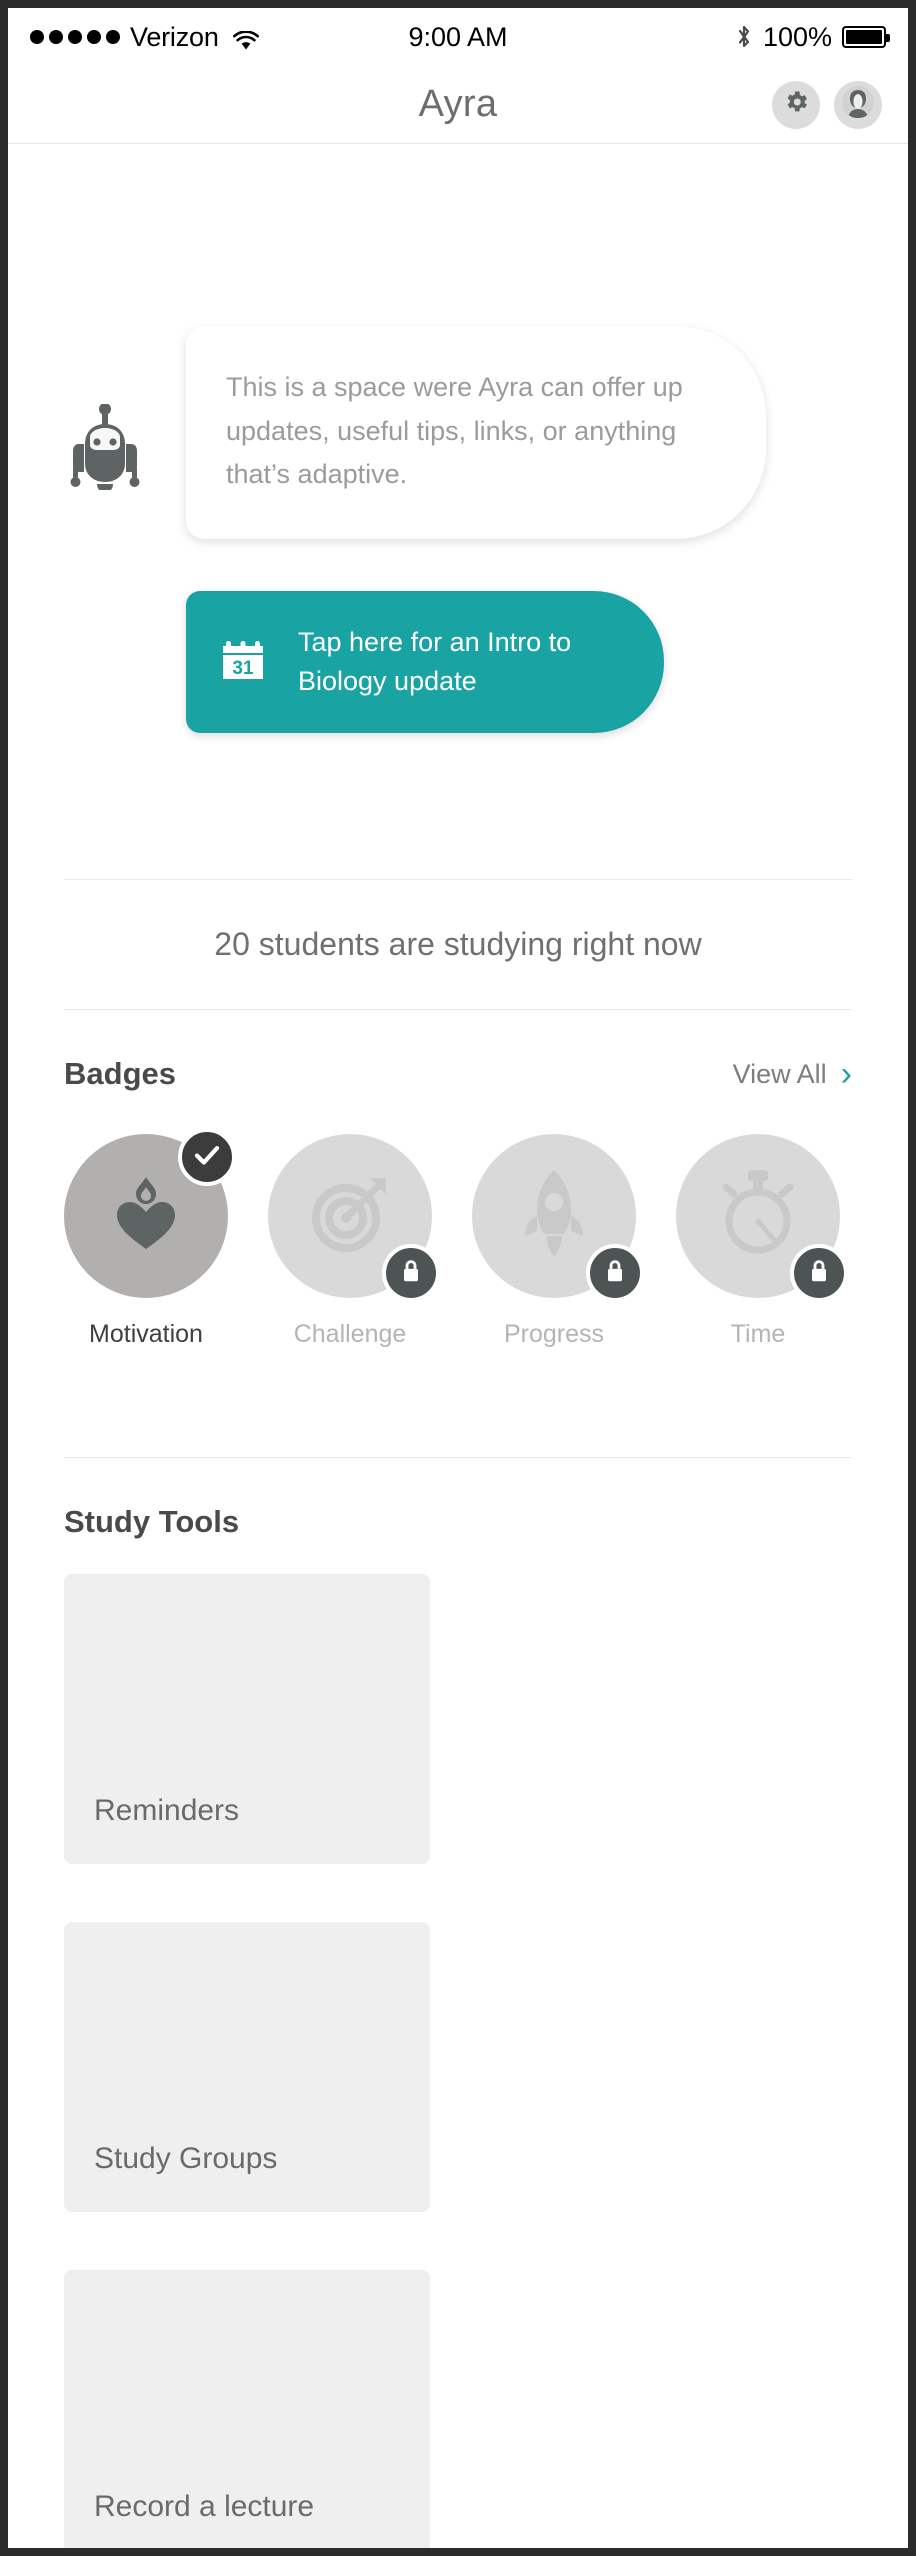 This screenshot has height=2556, width=916. I want to click on study-tools-section-header: Study Tools, so click(458, 1499).